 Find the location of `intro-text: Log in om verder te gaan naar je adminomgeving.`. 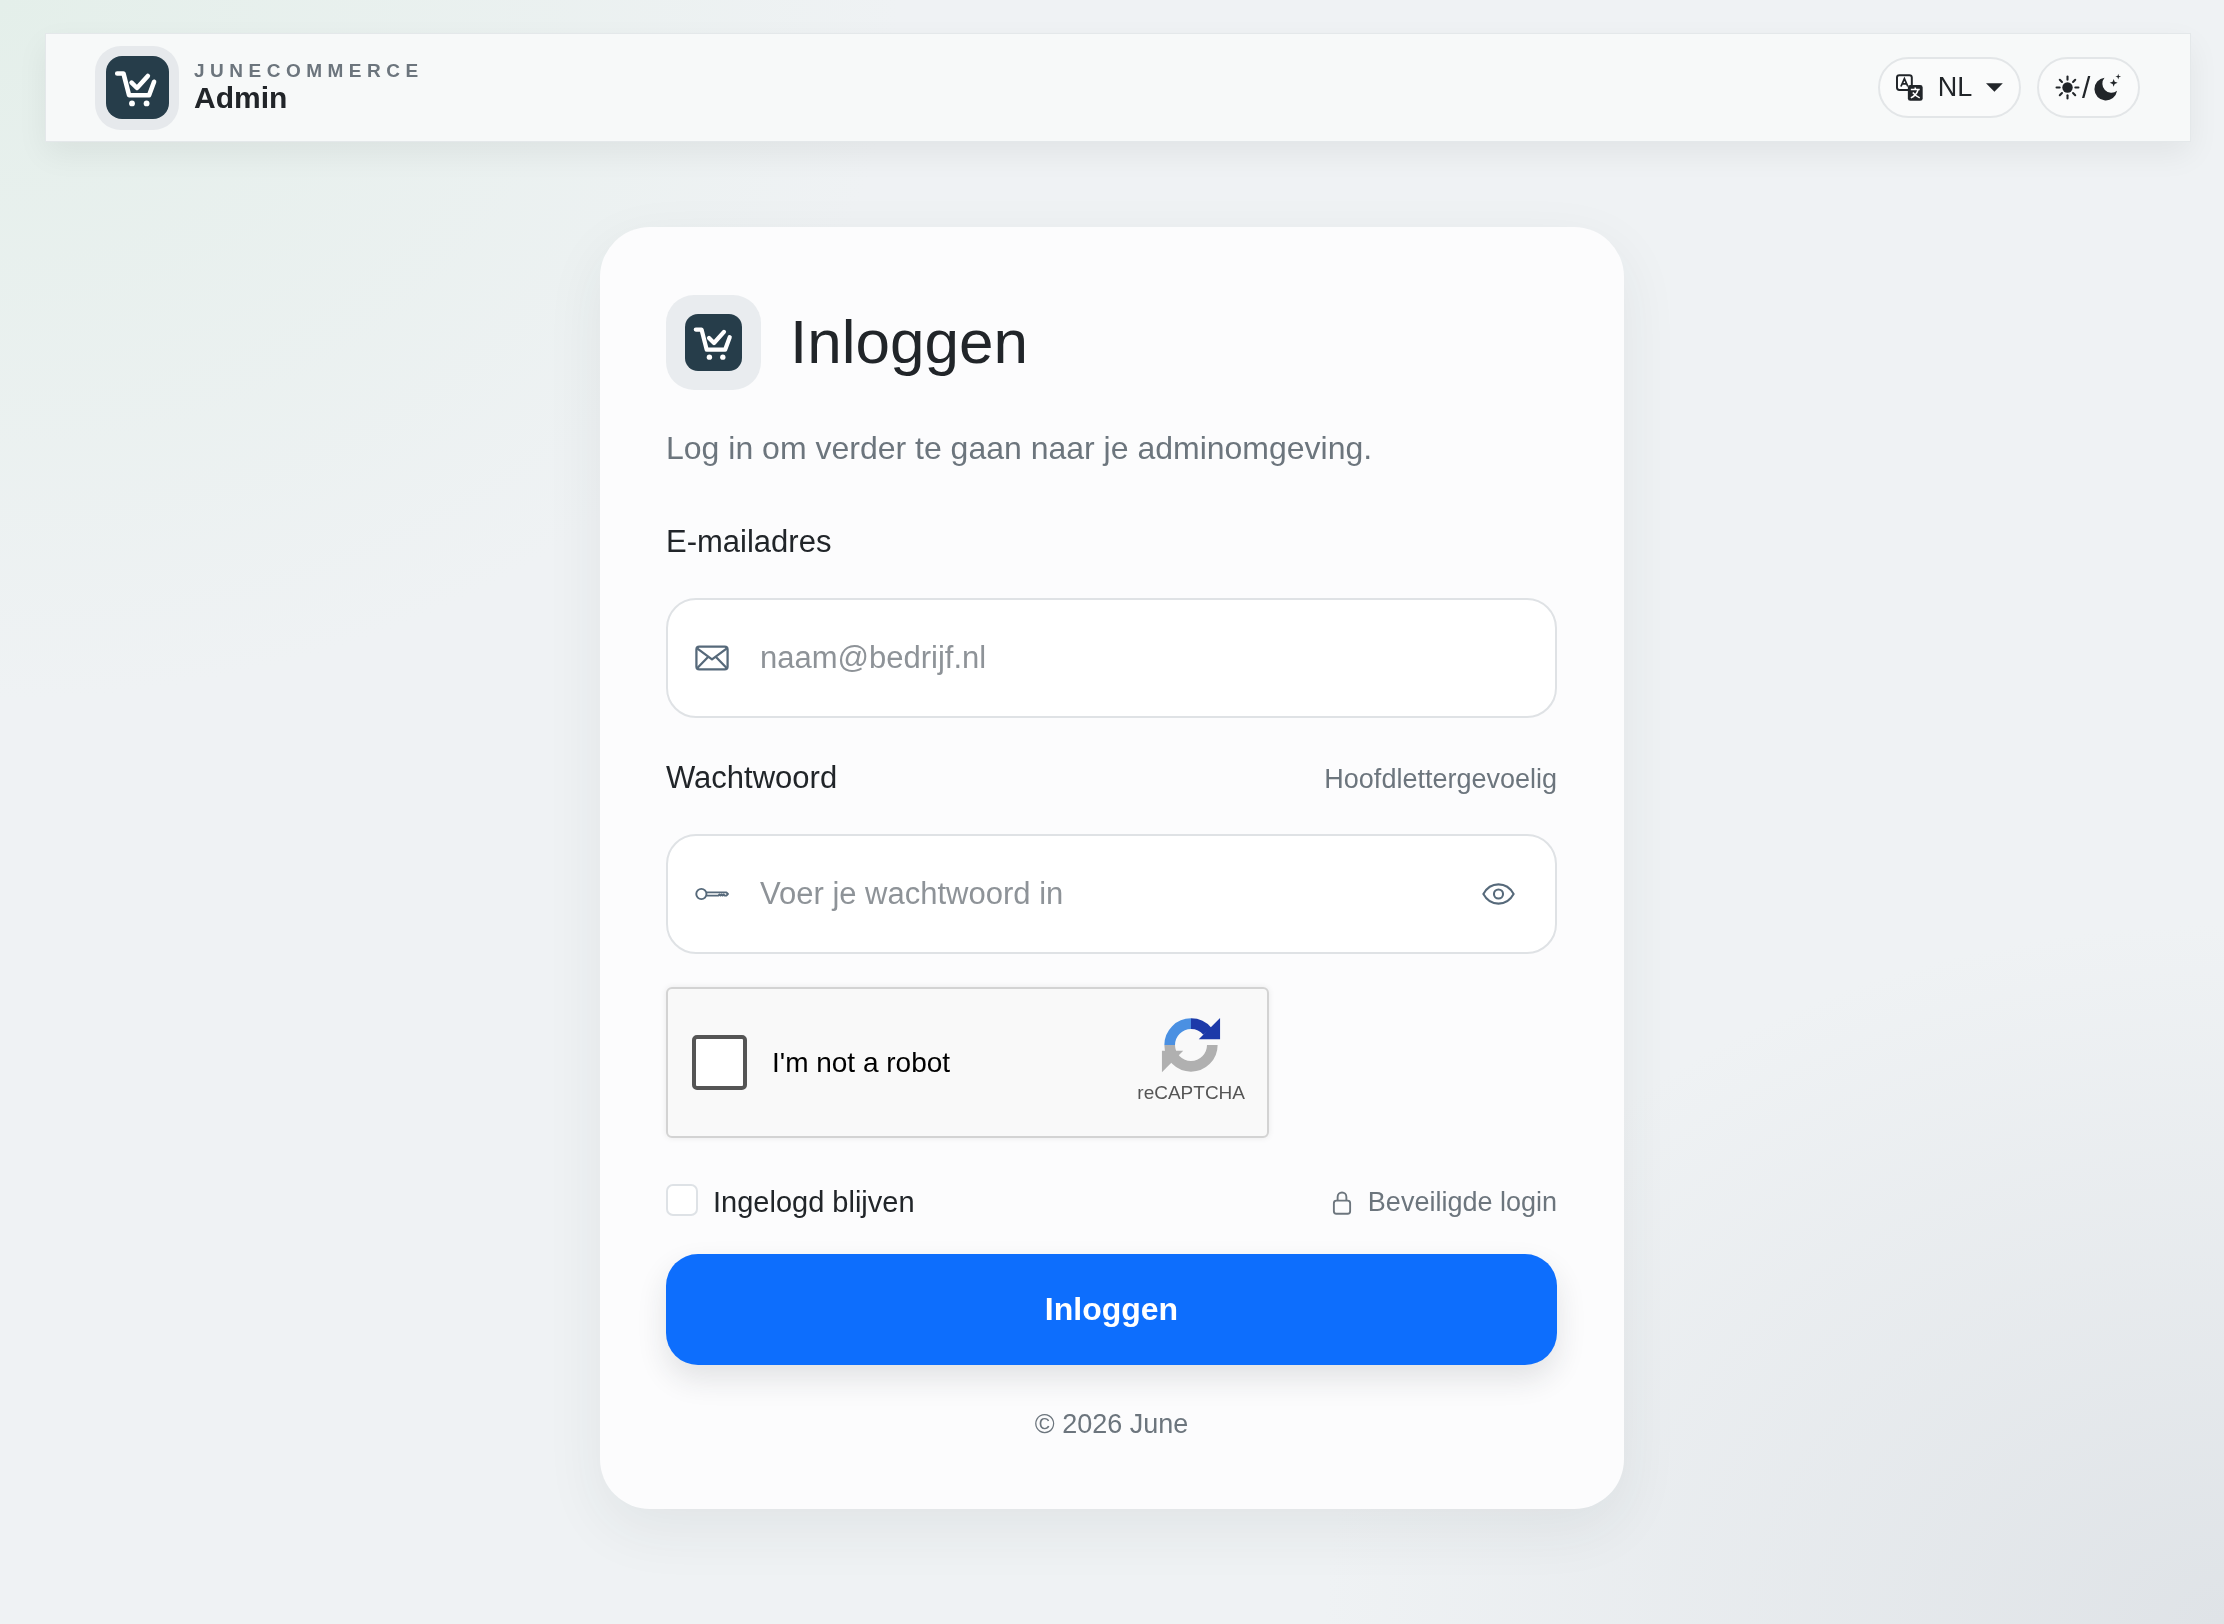

intro-text: Log in om verder te gaan naar je adminomgeving. is located at coordinates (1020, 448).